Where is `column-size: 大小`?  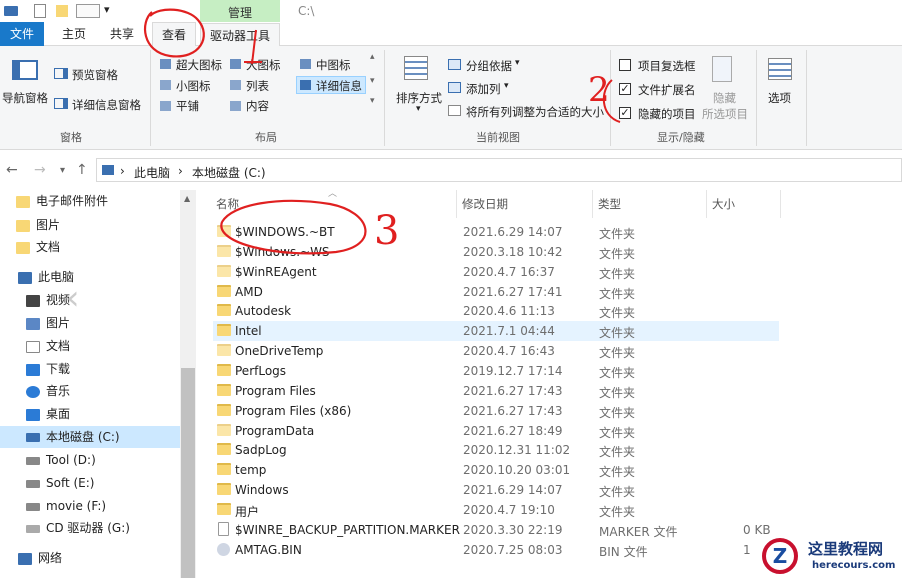 column-size: 大小 is located at coordinates (723, 204).